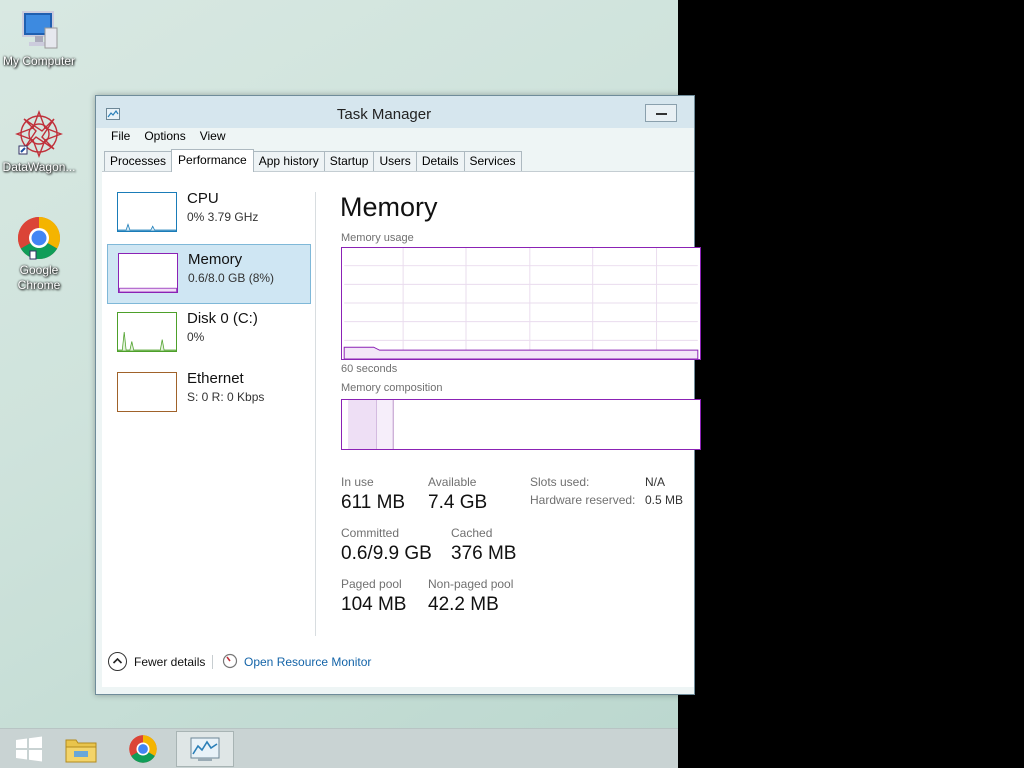 This screenshot has width=1024, height=768. I want to click on menu-view: View, so click(213, 136).